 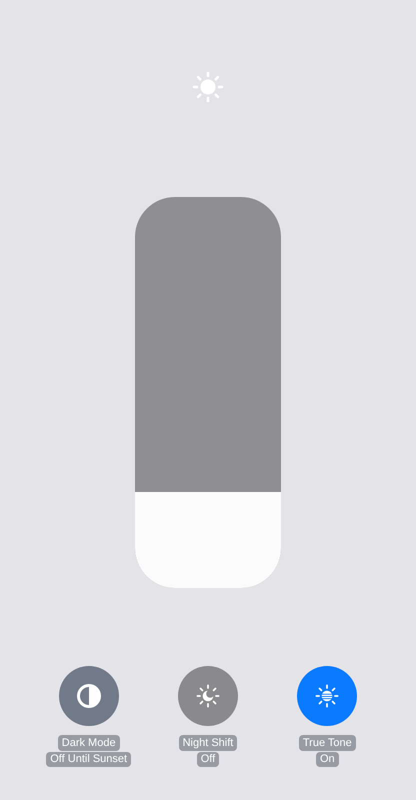 I want to click on toggle-label: Dark Mode, so click(x=89, y=743).